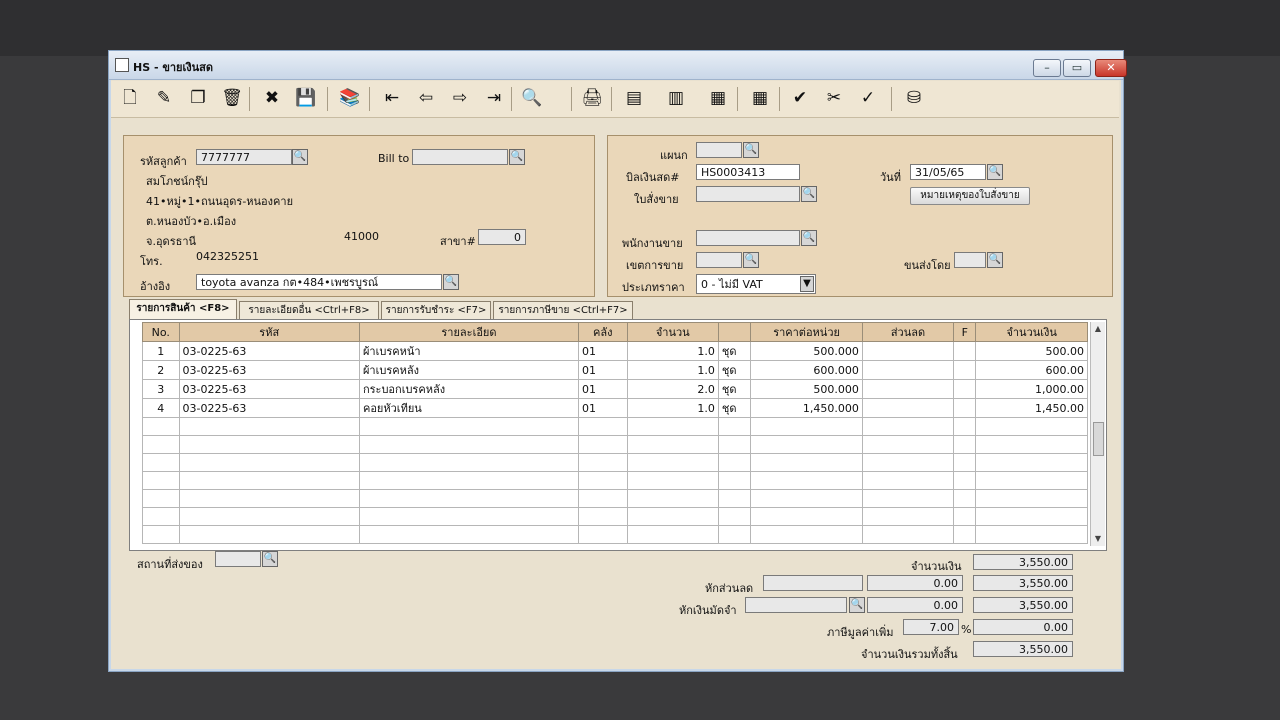 The width and height of the screenshot is (1280, 720). Describe the element at coordinates (306, 98) in the screenshot. I see `save-button: 💾` at that location.